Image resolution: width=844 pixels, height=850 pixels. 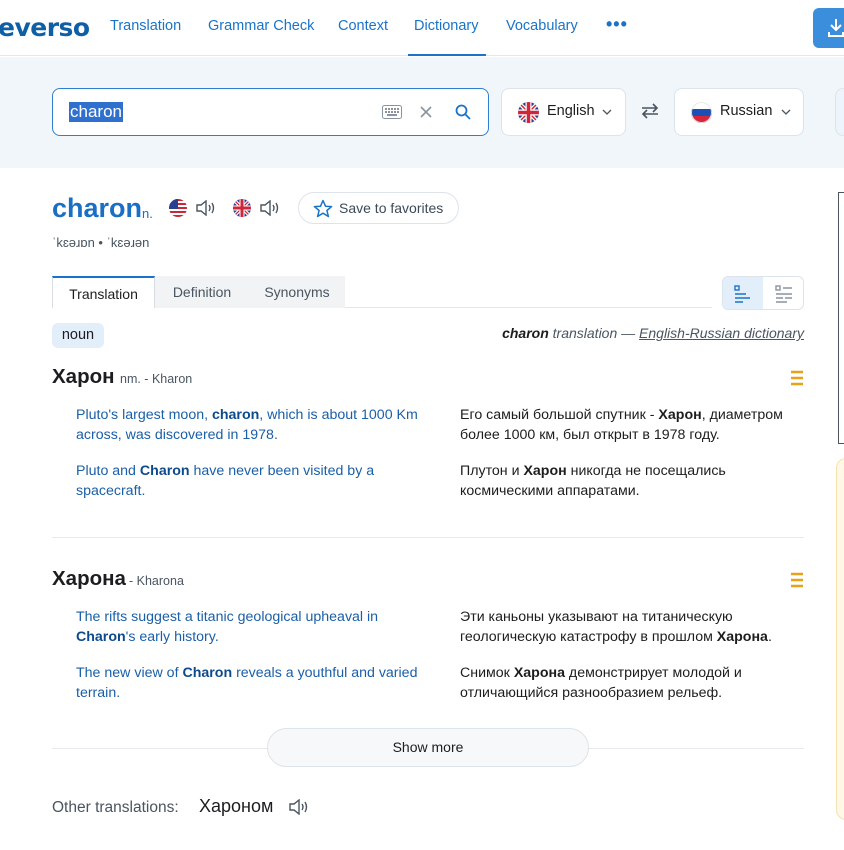 I want to click on example-text: 's early history., so click(x=172, y=637).